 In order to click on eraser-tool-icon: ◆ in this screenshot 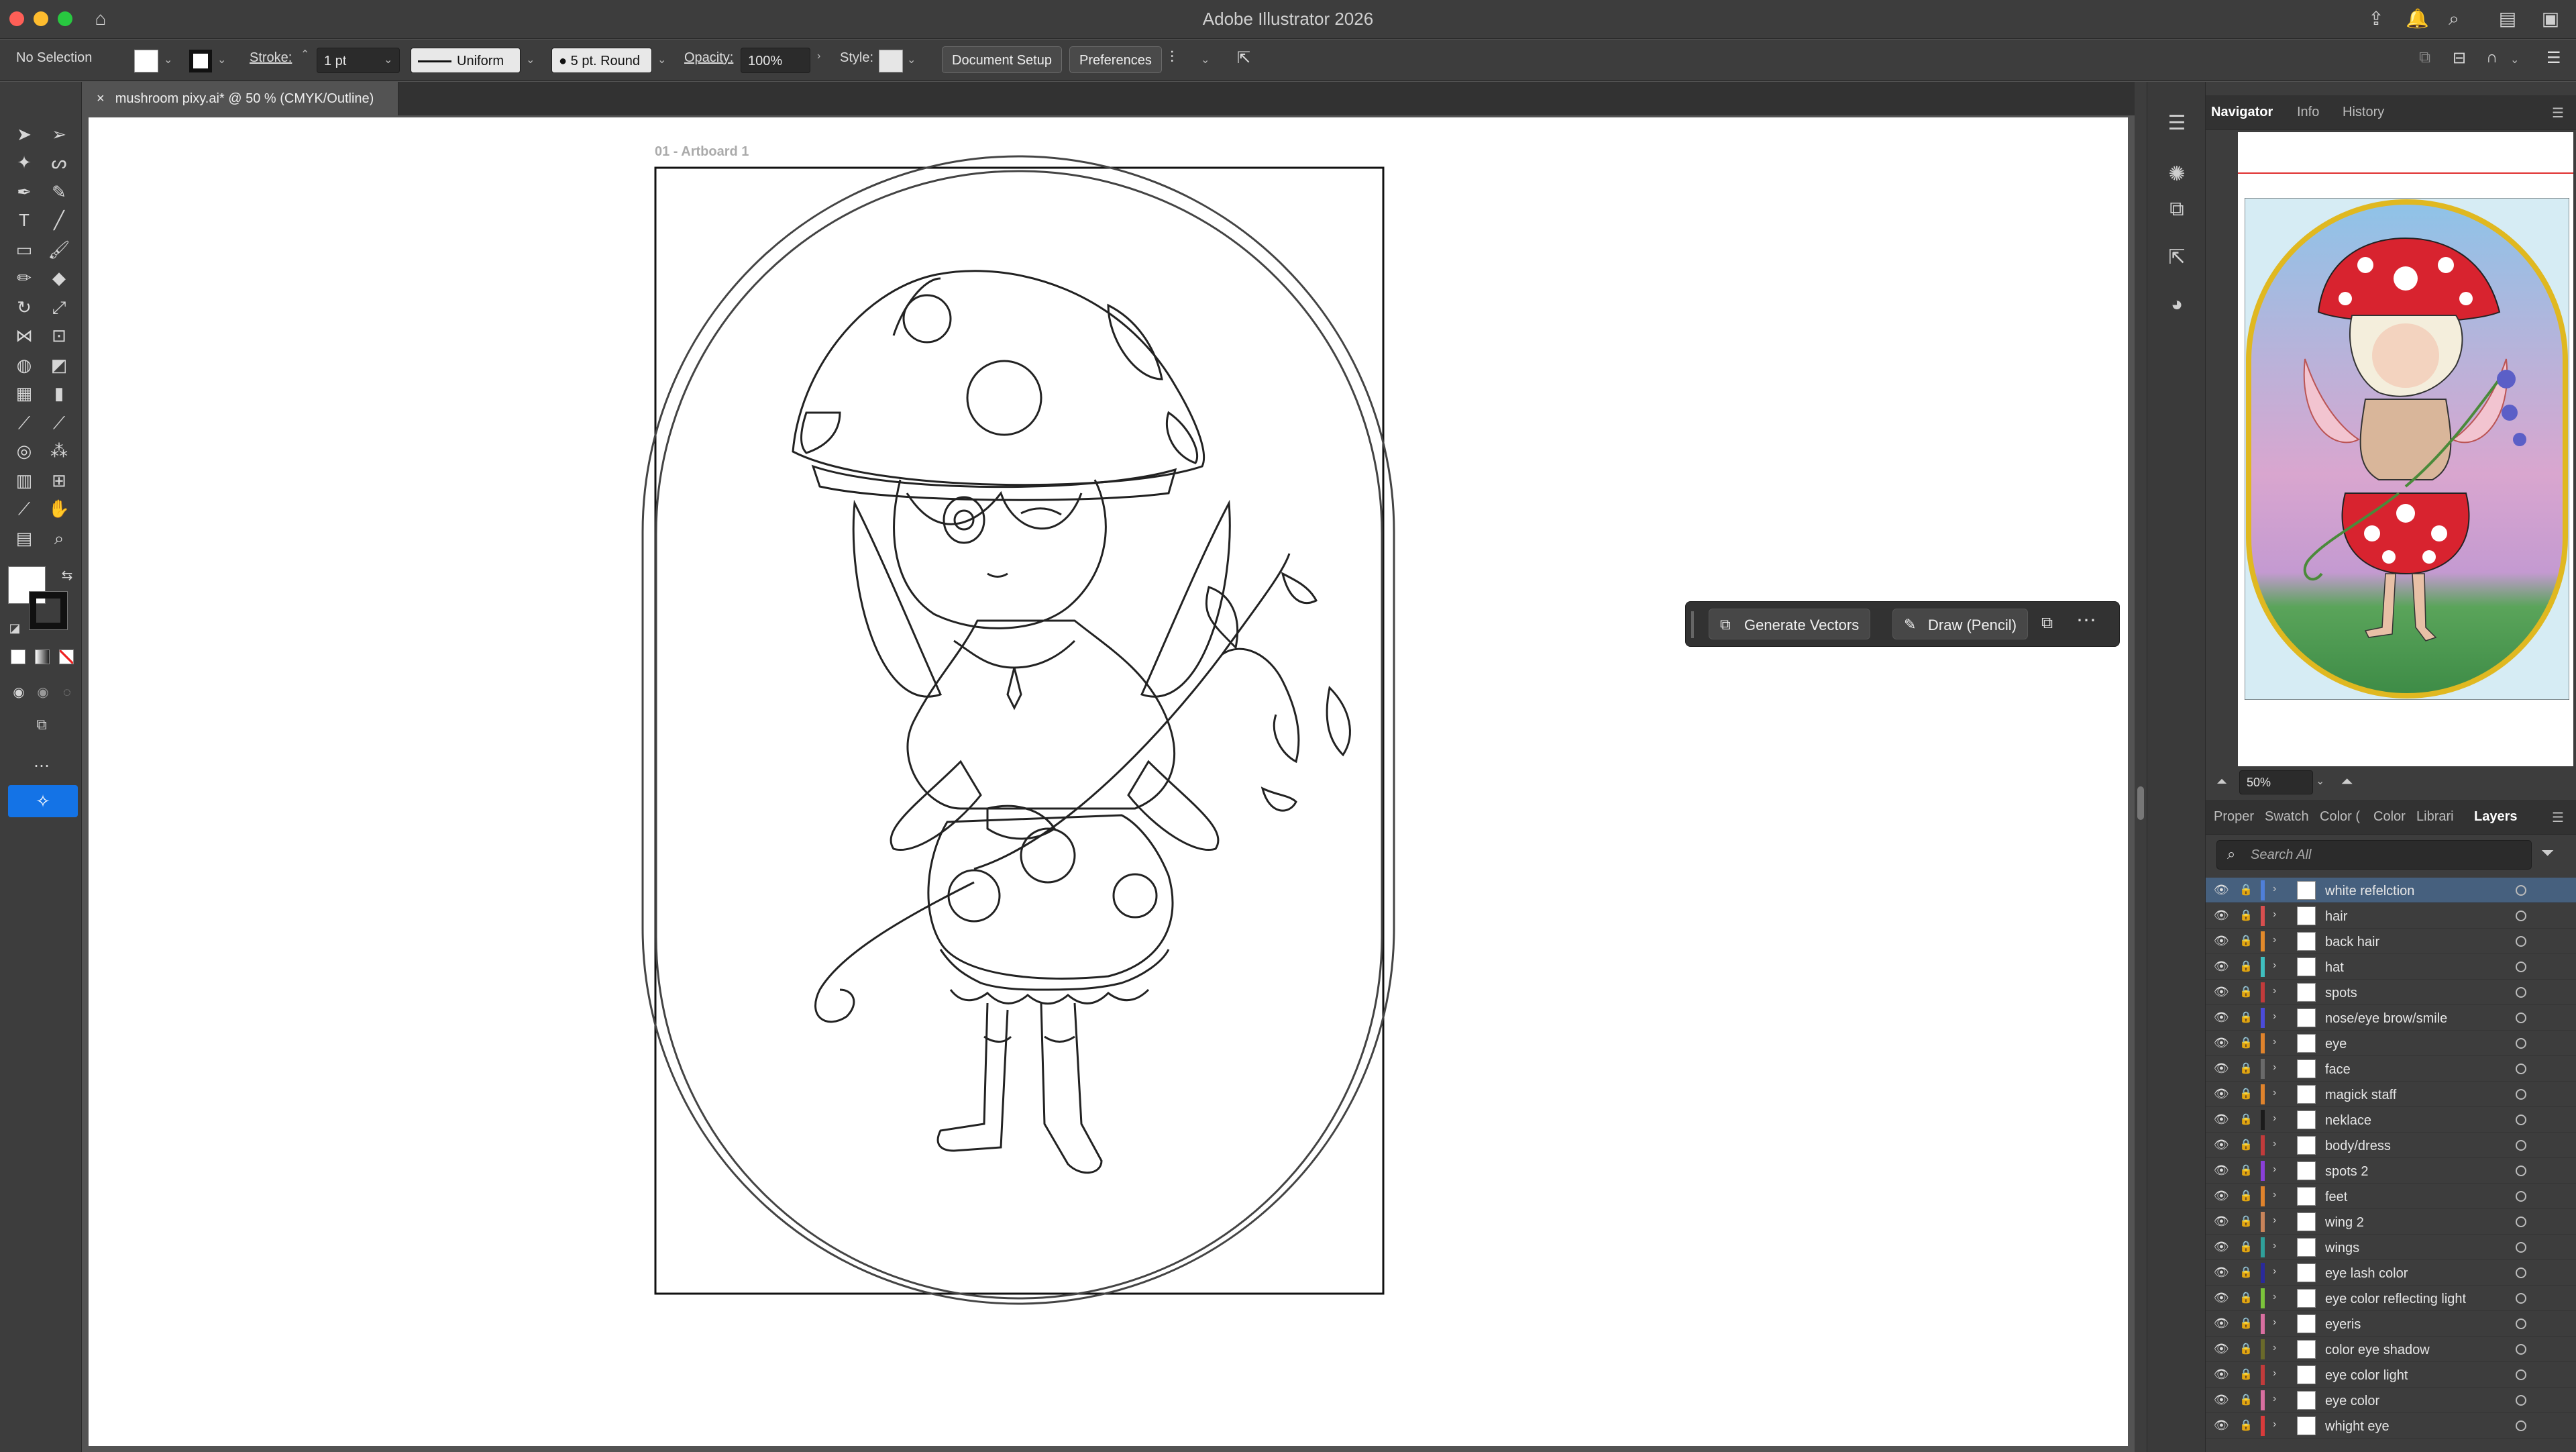, I will do `click(59, 277)`.